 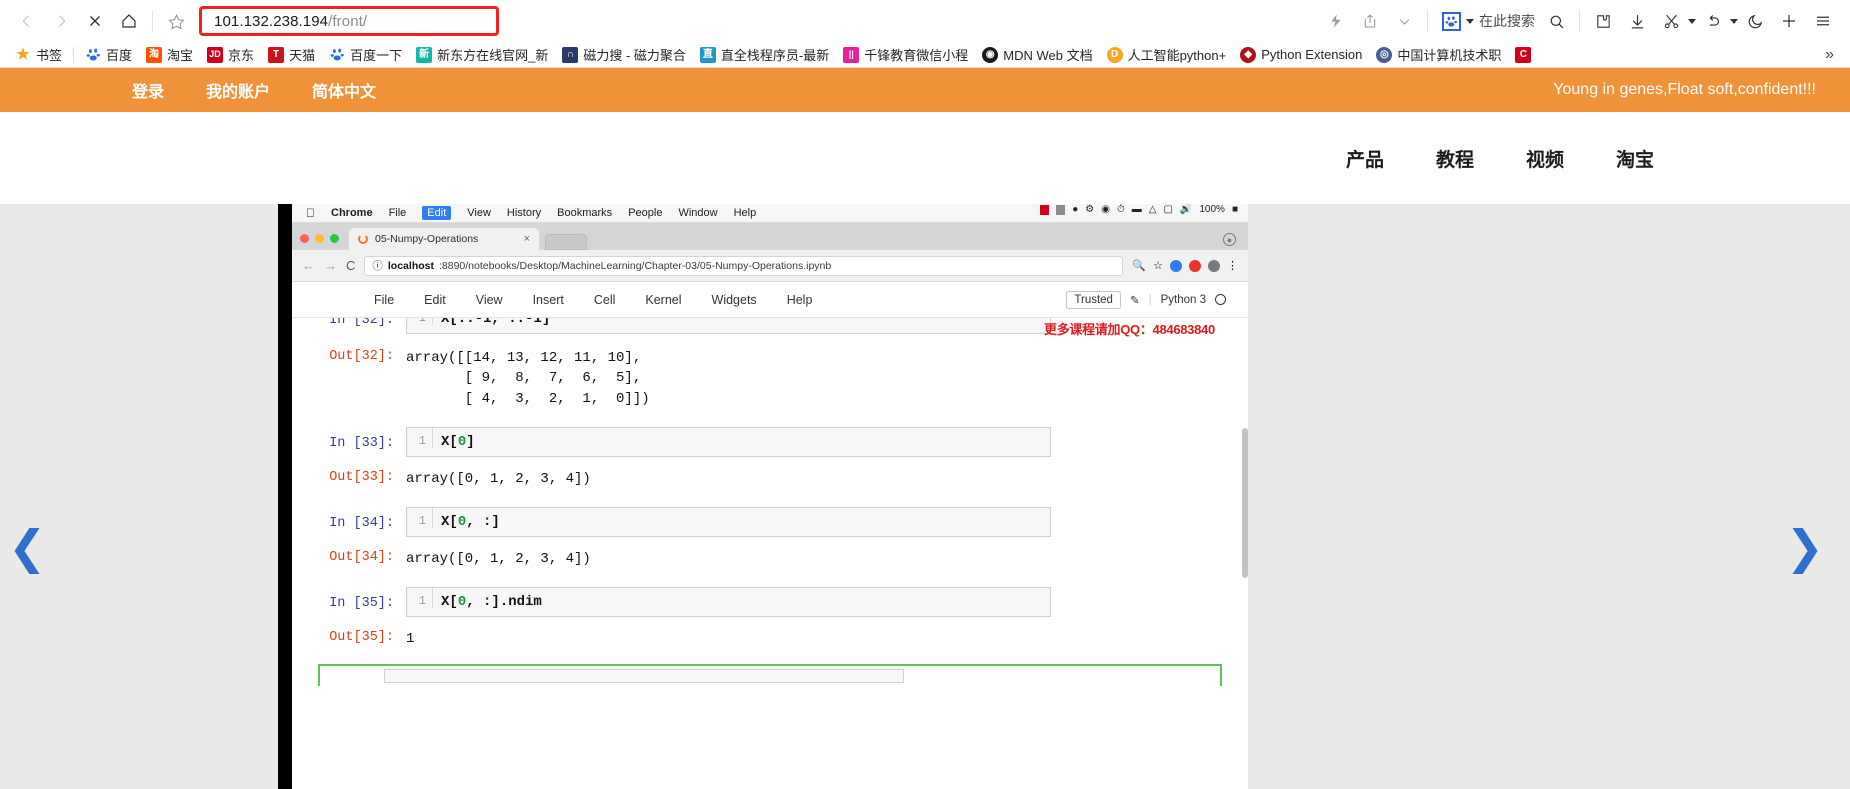 I want to click on bookmarks-overflow-button: », so click(x=1829, y=55).